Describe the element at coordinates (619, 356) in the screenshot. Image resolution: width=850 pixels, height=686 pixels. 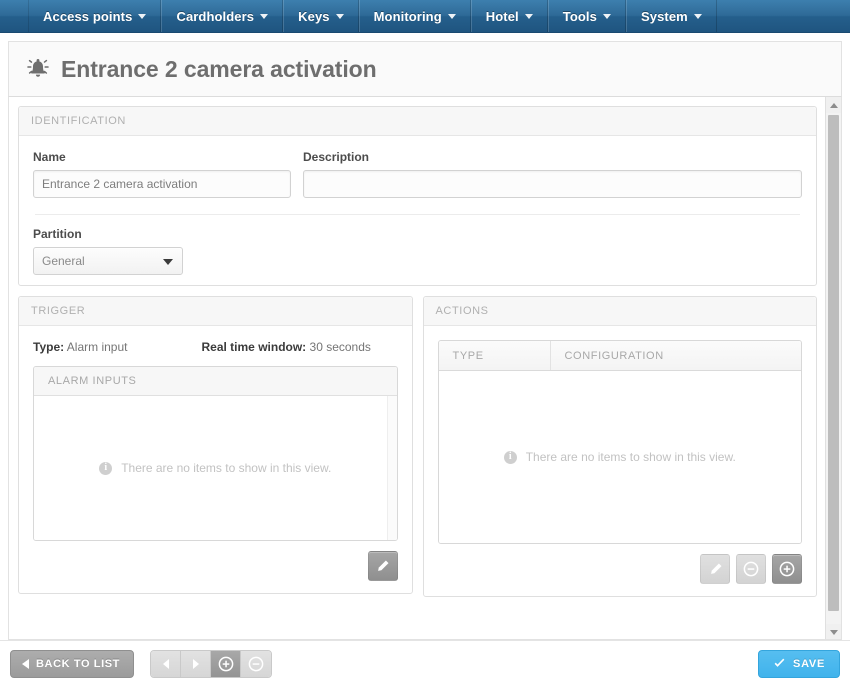
I see `actions-table-header: TYPE CONFIGURATION` at that location.